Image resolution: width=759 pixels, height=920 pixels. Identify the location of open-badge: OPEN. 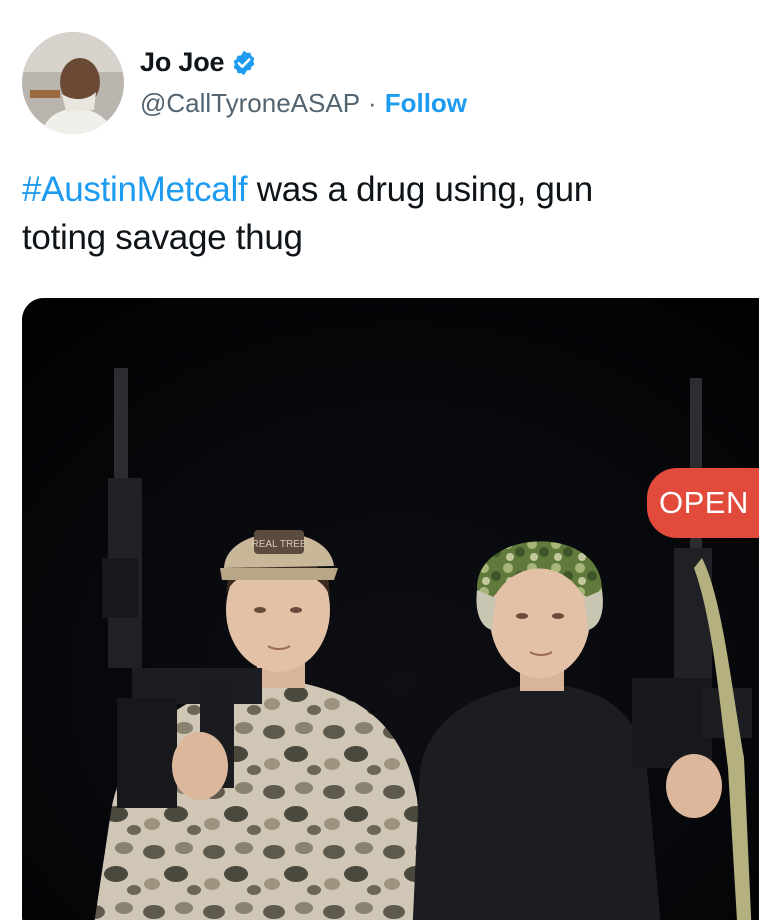
(703, 503).